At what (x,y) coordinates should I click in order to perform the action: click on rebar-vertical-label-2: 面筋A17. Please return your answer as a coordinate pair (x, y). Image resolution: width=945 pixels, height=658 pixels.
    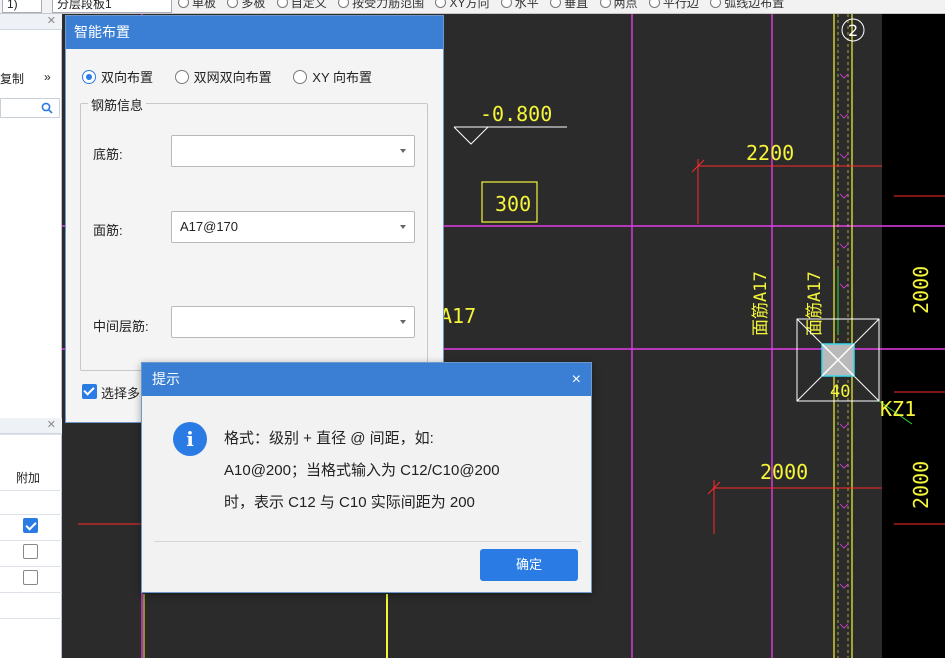
    Looking at the image, I should click on (815, 303).